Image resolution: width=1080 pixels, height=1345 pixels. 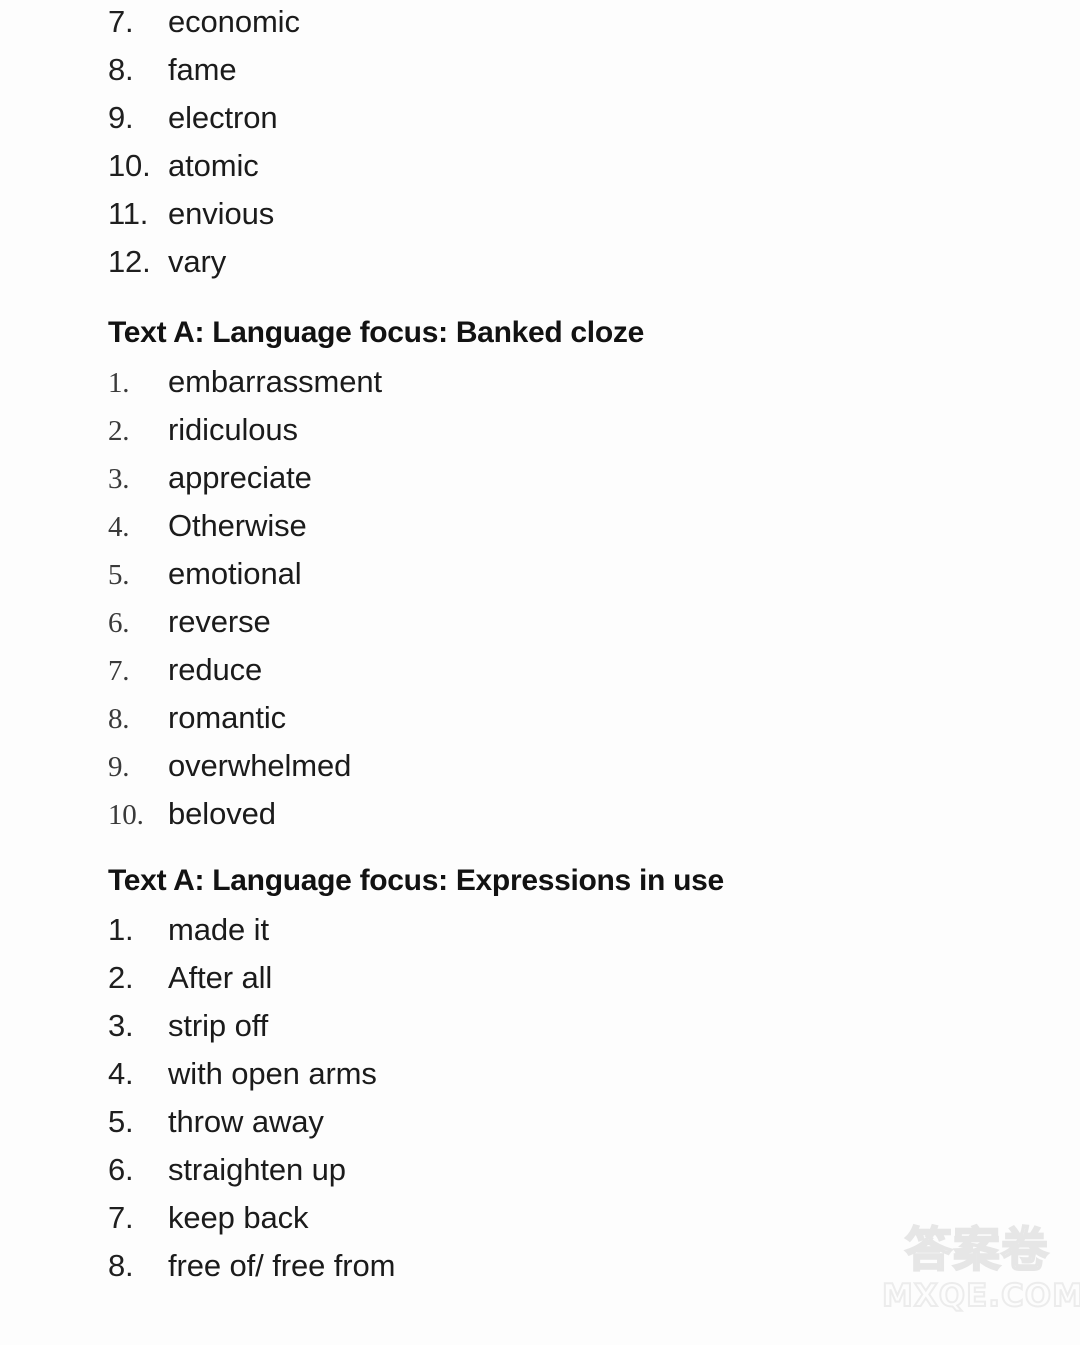 I want to click on list-item: 10. beloved, so click(x=540, y=822).